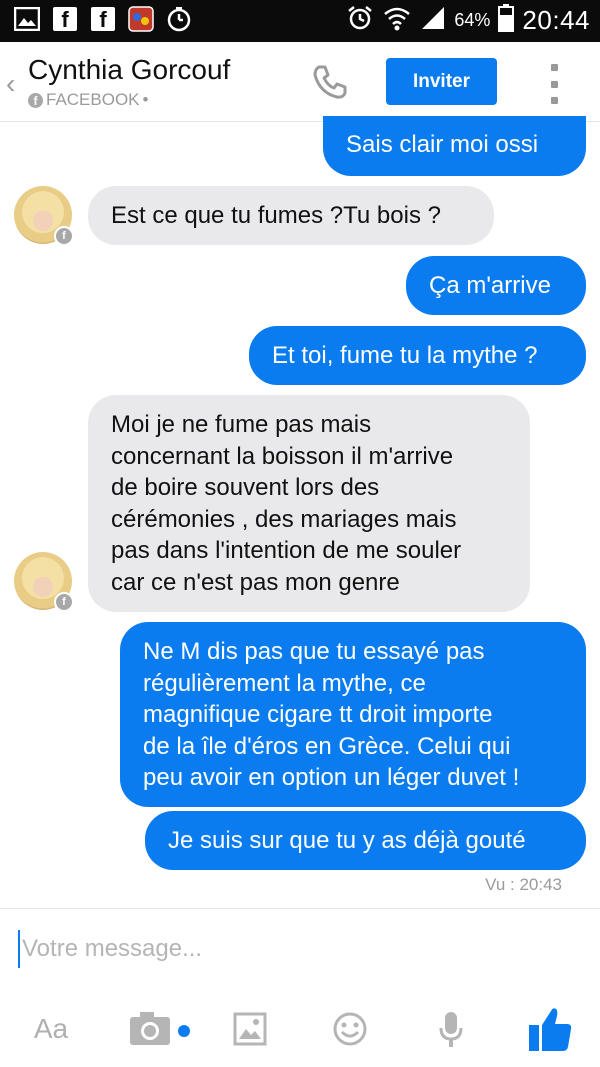  I want to click on message-line: pas dans l'intention de me souler, so click(286, 550).